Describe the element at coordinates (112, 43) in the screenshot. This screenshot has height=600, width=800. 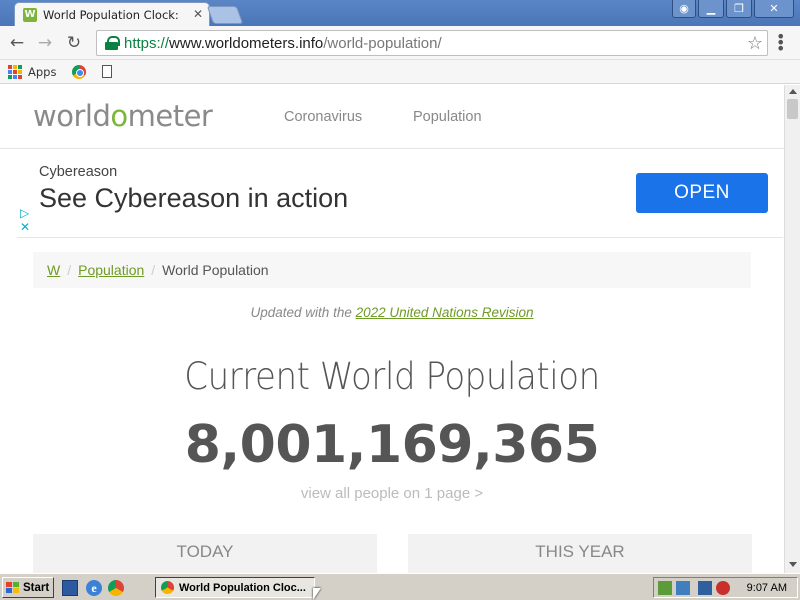
I see `lock-icon` at that location.